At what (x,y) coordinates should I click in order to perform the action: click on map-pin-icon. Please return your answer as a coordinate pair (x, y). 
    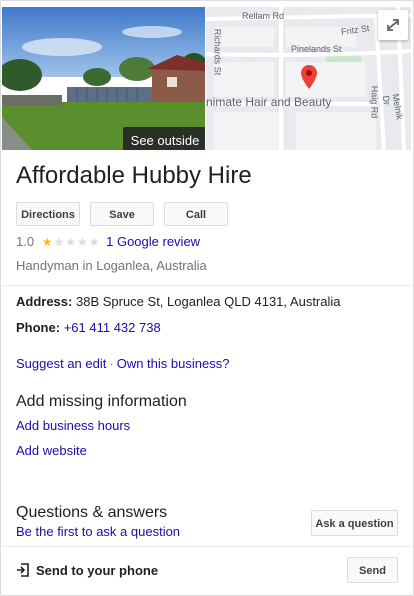
    Looking at the image, I should click on (309, 77).